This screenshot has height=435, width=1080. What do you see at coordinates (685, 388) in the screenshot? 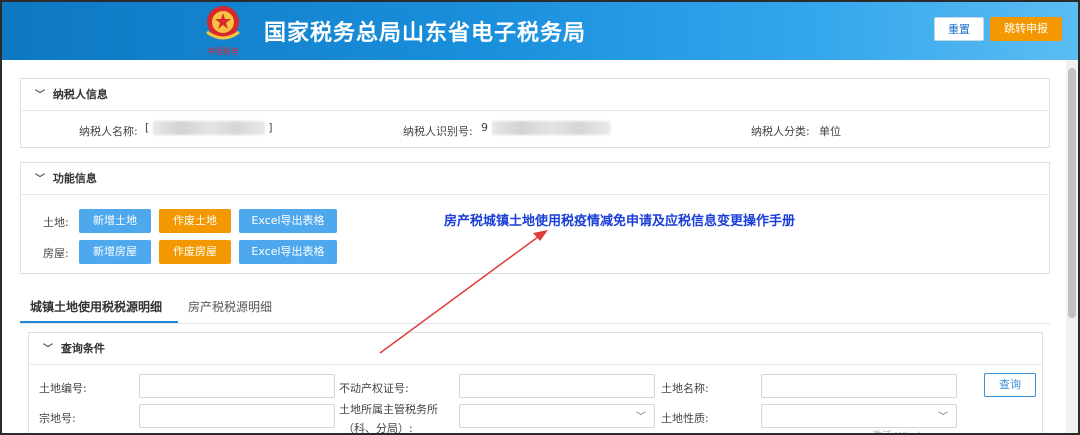
I see `land-name-label: 土地名称:` at bounding box center [685, 388].